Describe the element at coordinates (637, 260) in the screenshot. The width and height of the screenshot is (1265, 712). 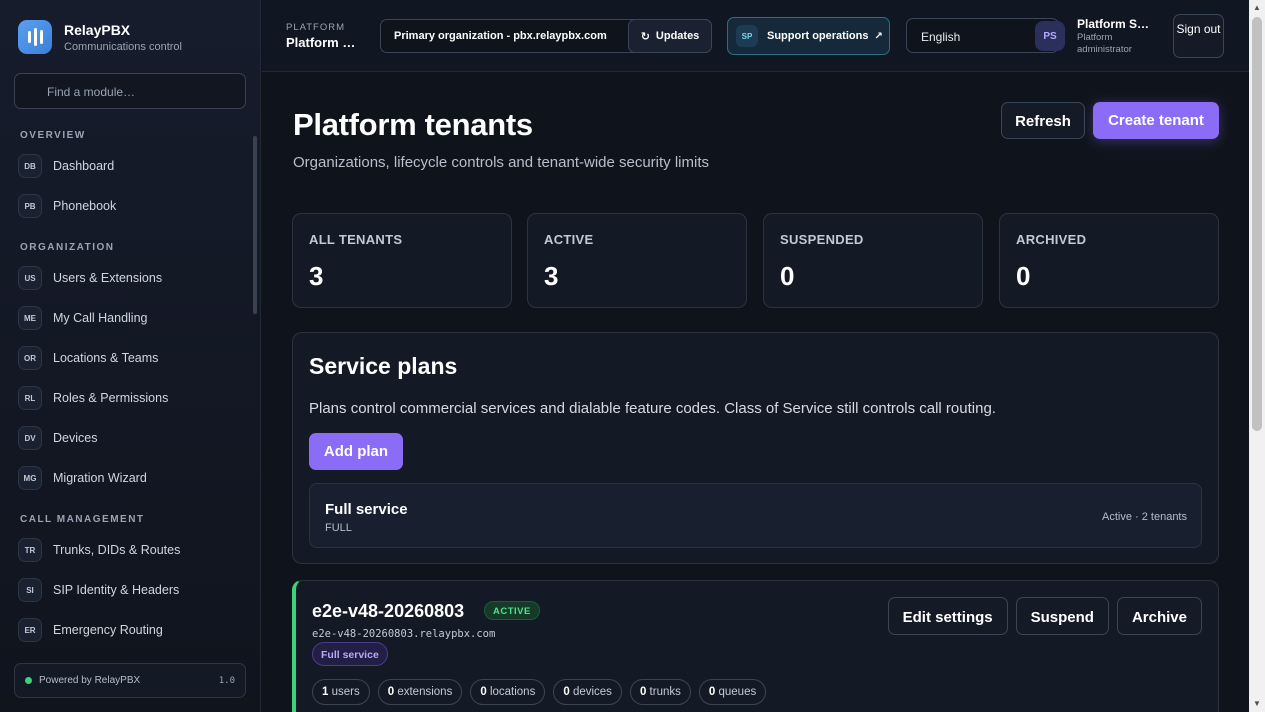
I see `stat-active: ACTIVE 3` at that location.